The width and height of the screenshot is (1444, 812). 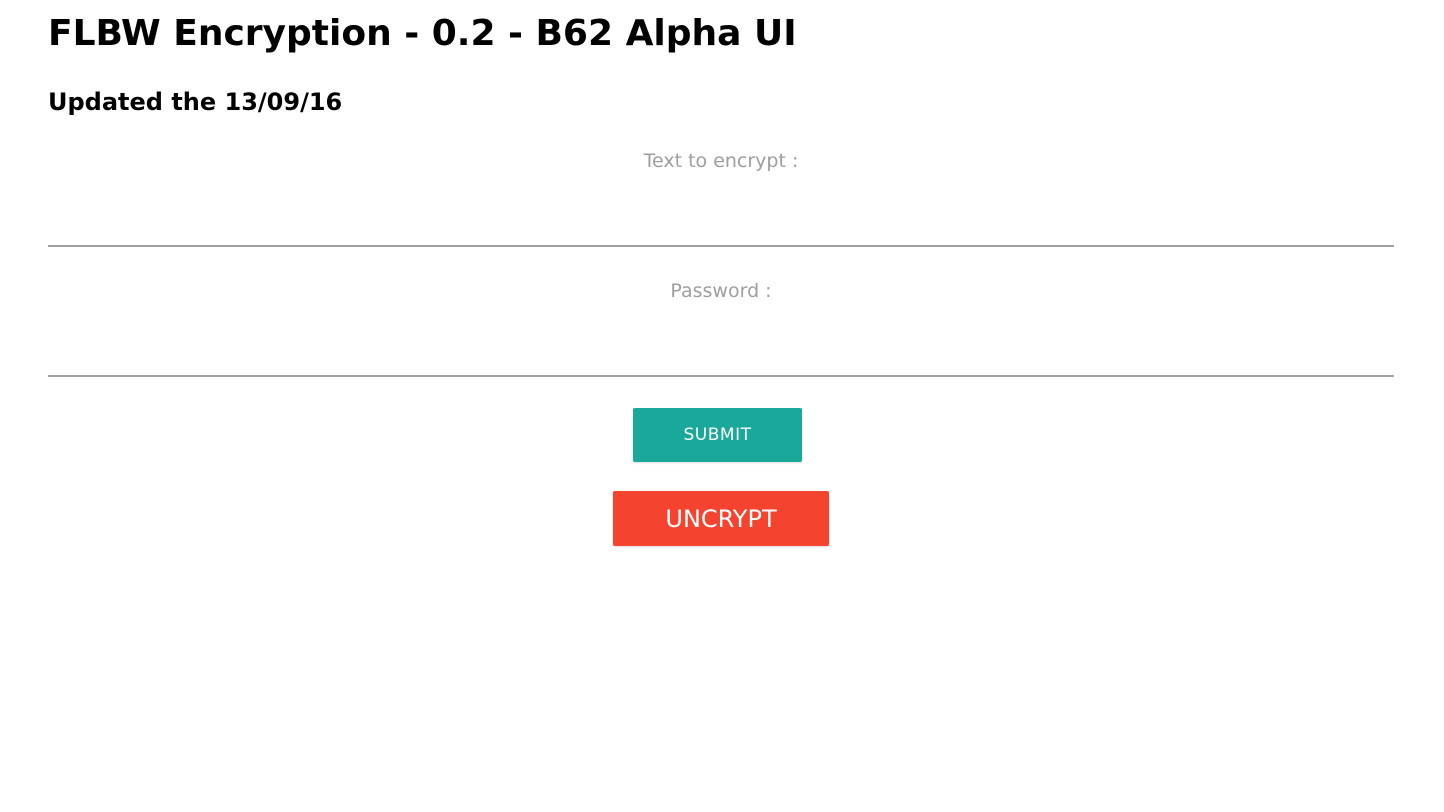 I want to click on password-input, so click(x=721, y=355).